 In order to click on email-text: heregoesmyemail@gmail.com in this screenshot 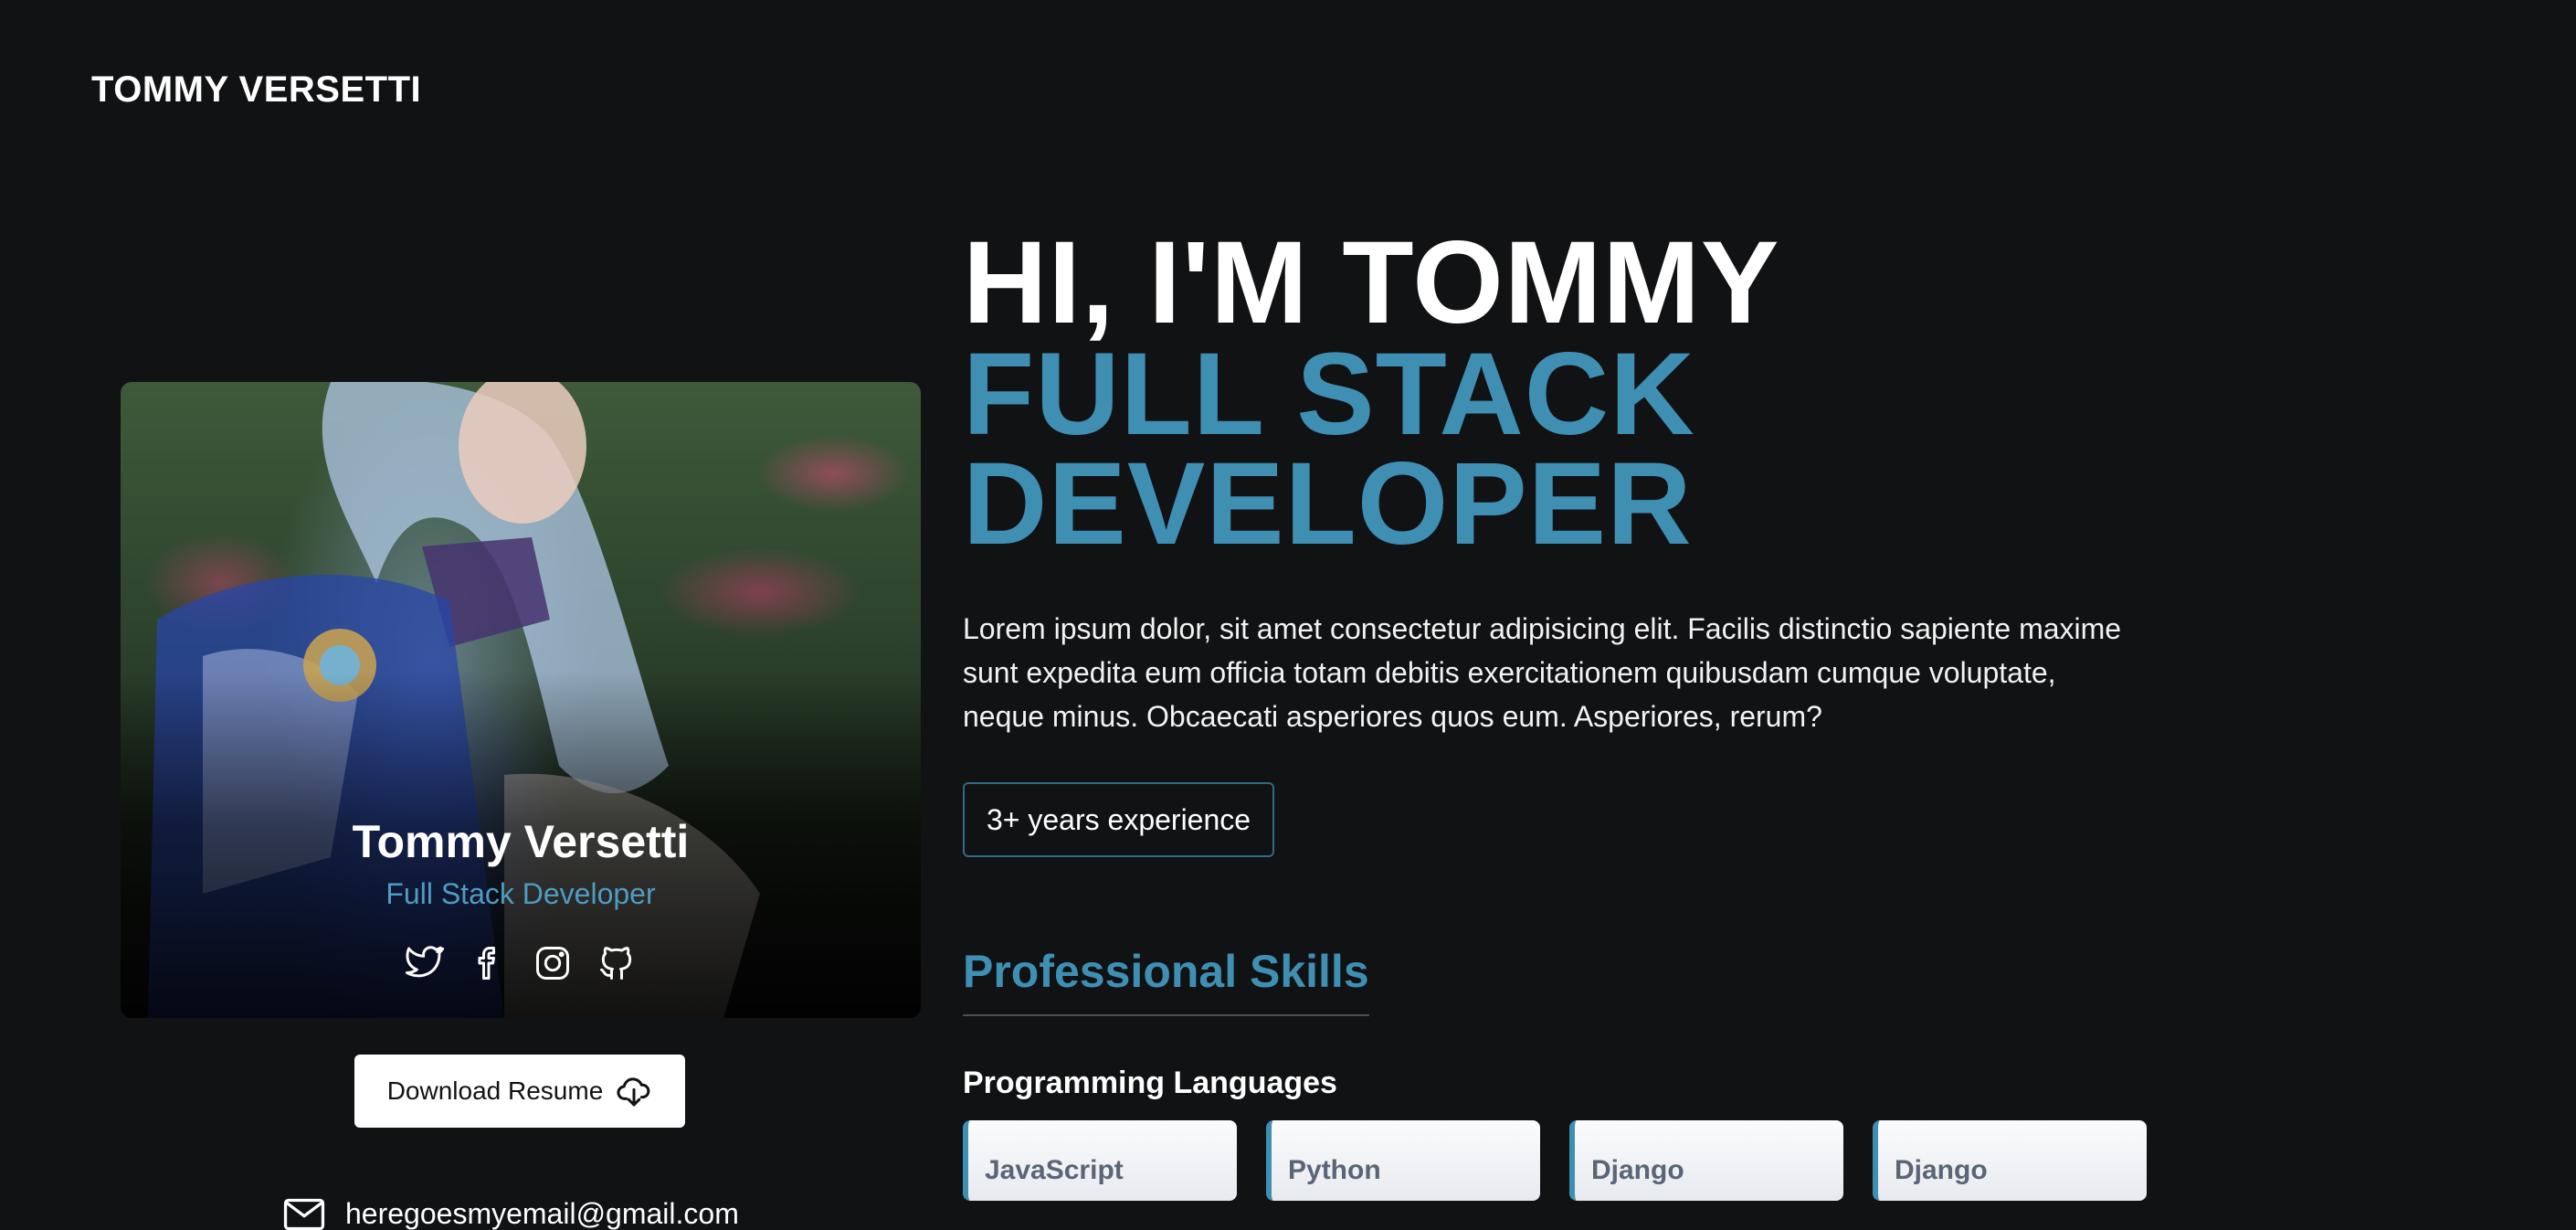, I will do `click(542, 1213)`.